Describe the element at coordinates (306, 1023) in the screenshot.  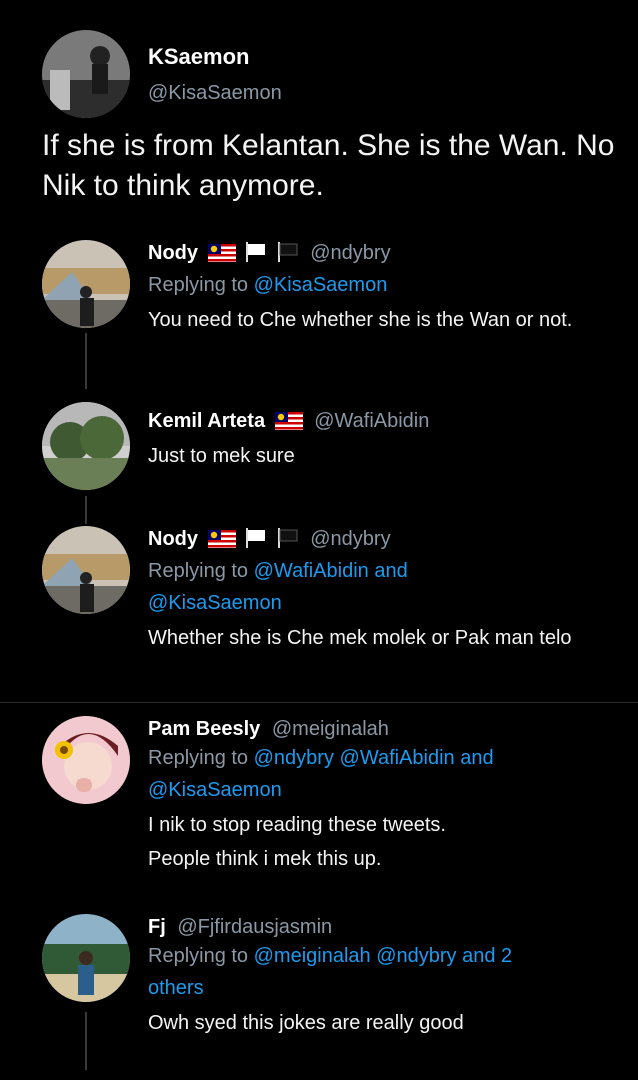
I see `tweet-text: Owh syed this jokes are really good` at that location.